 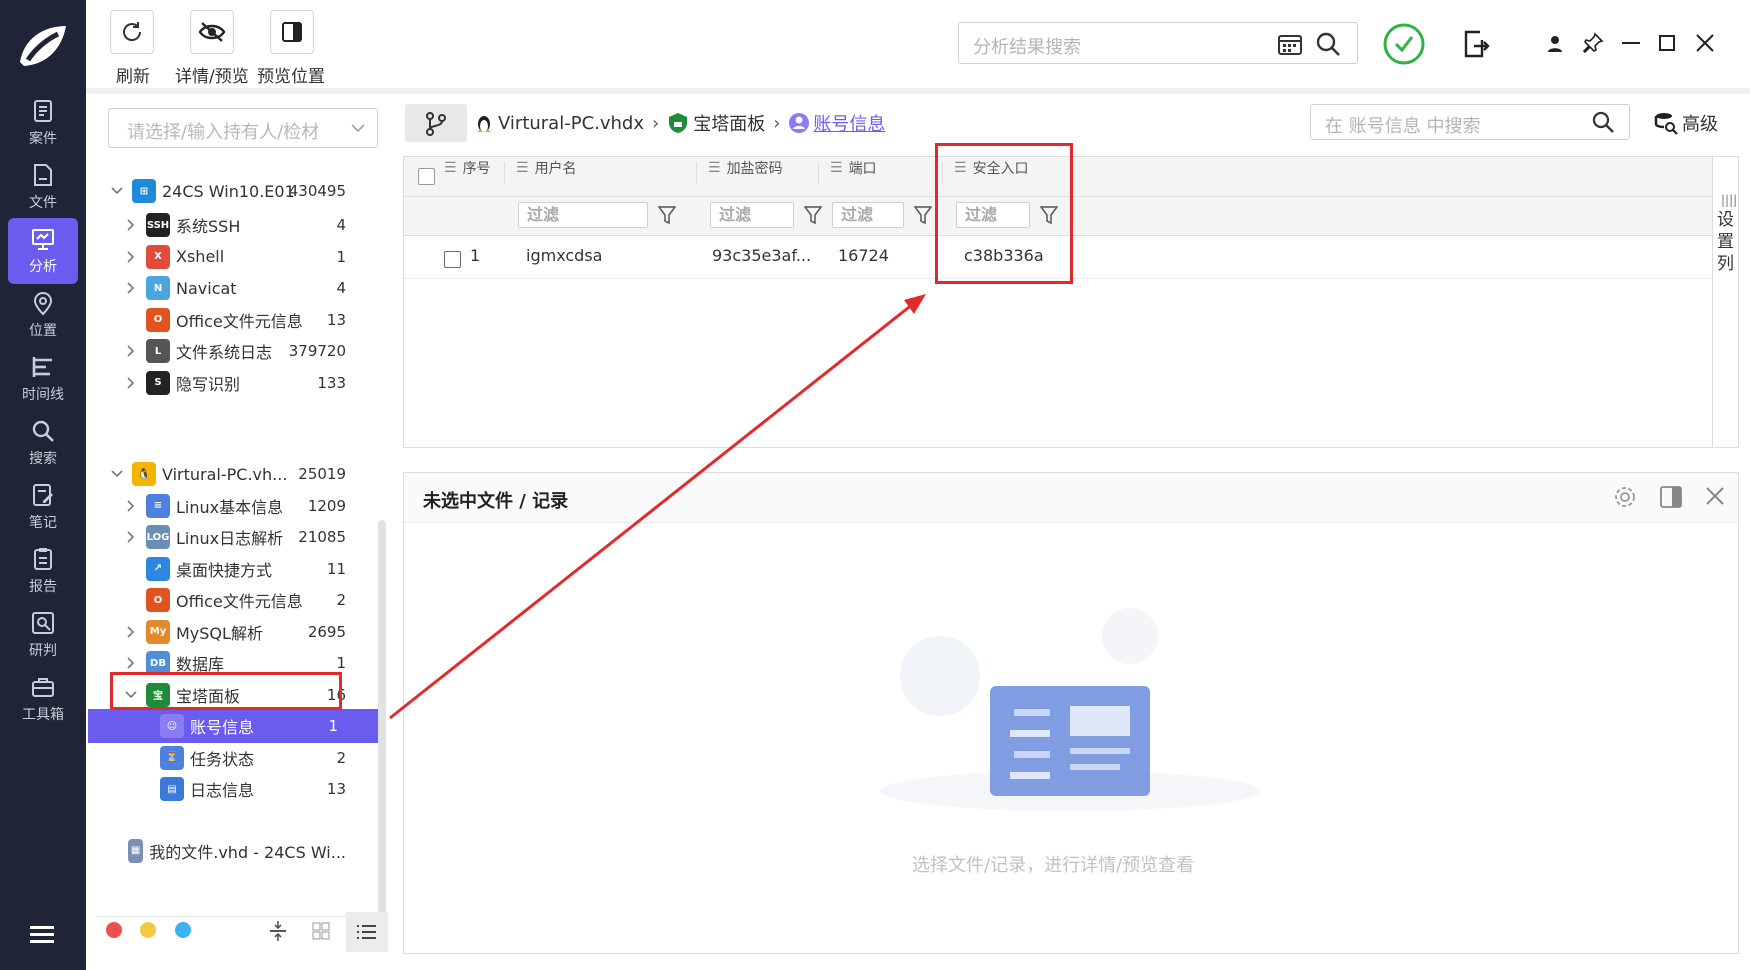 What do you see at coordinates (221, 632) in the screenshot?
I see `tree-item: My MySQL解析 2695` at bounding box center [221, 632].